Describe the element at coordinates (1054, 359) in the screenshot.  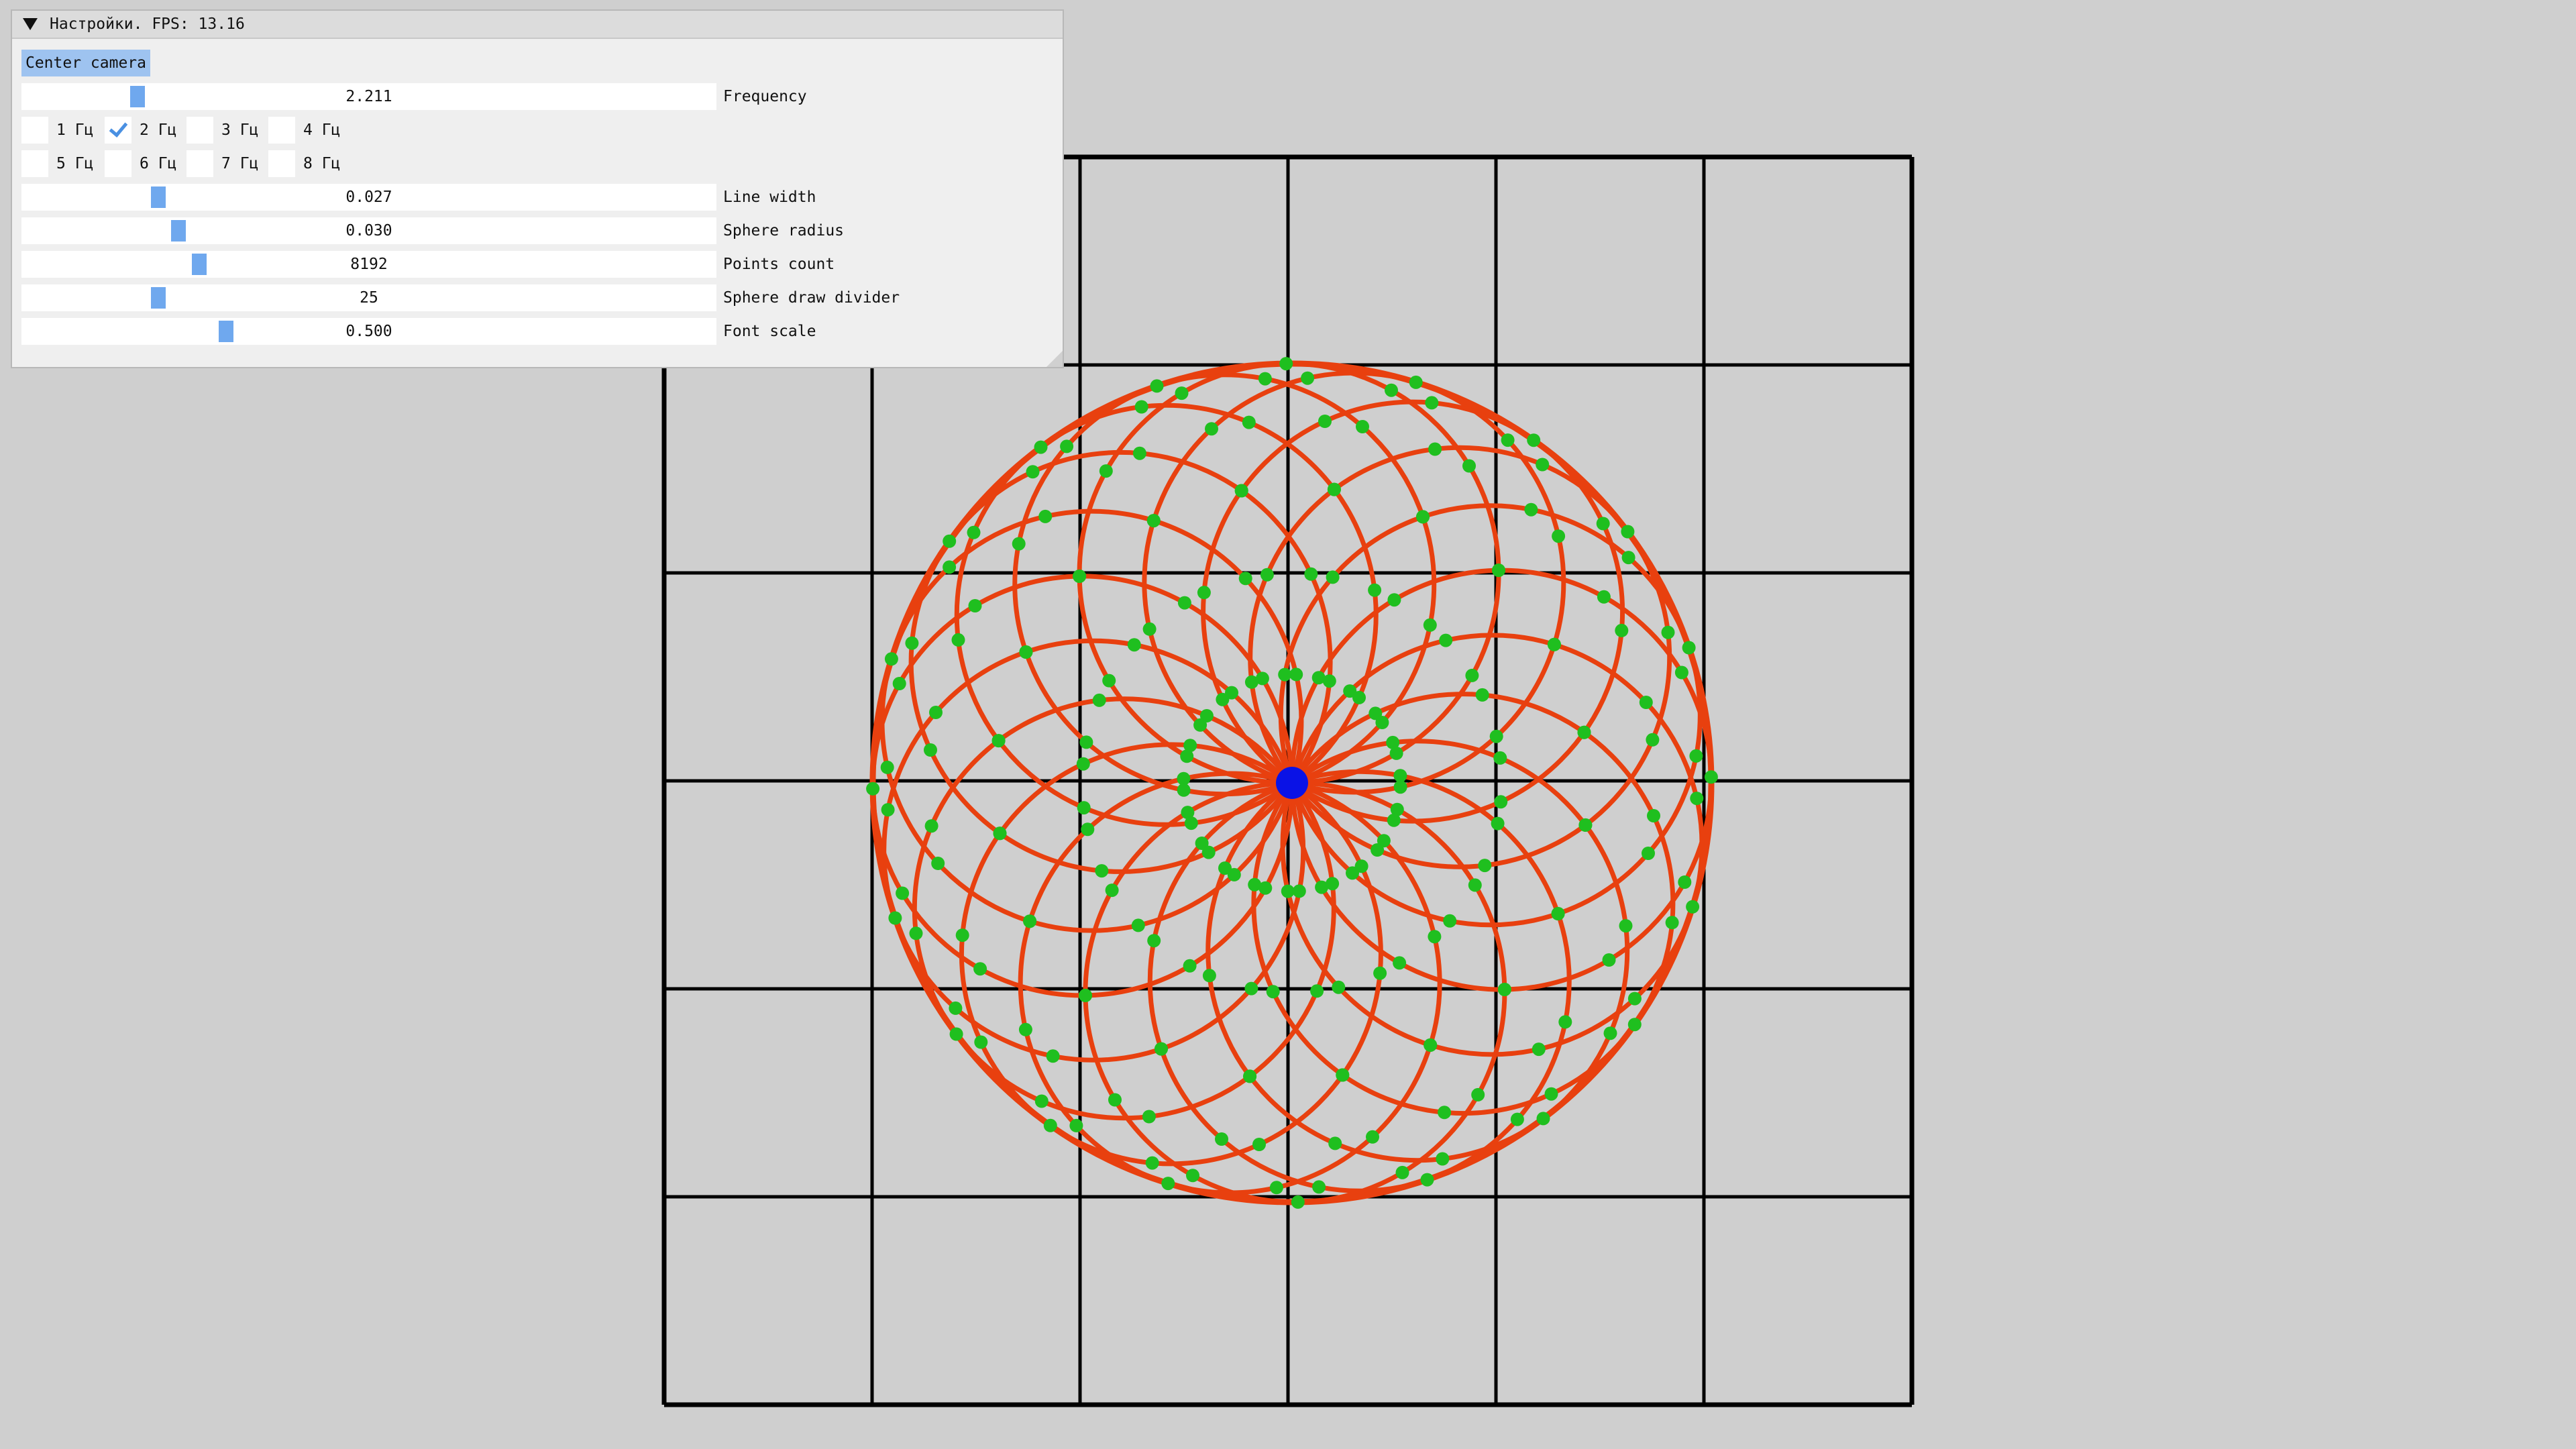
I see `resize-grip-icon` at that location.